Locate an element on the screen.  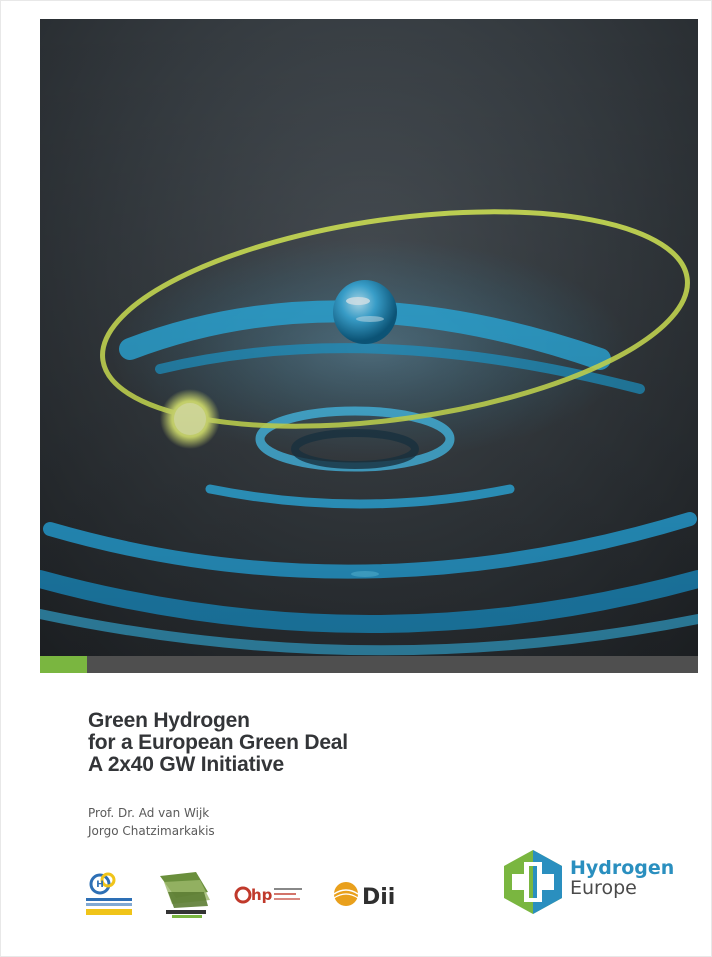
dii-logo: Dii is located at coordinates (364, 896).